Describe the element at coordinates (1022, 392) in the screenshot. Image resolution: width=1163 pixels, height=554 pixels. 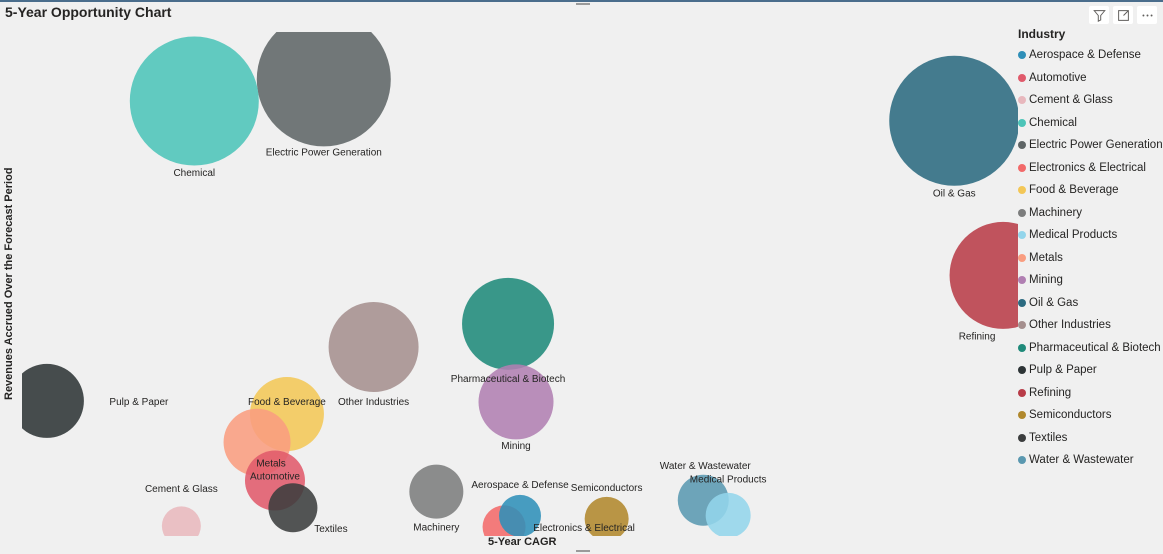
I see `legend-dot-refining` at that location.